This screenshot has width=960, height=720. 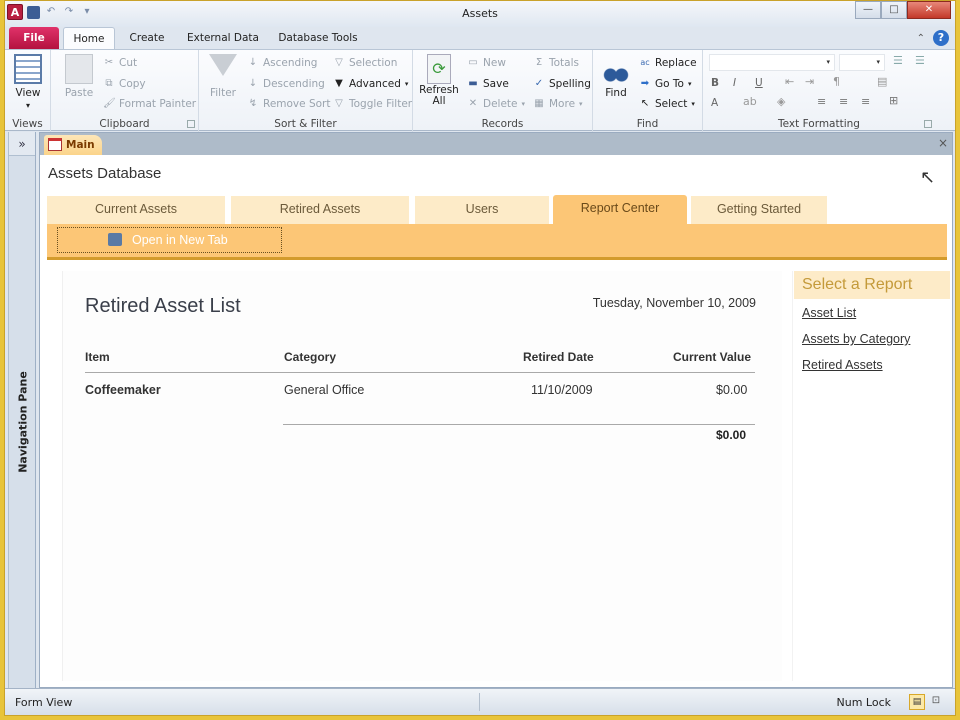 What do you see at coordinates (169, 240) in the screenshot?
I see `open-in-new-tab-button: Open in New Tab` at bounding box center [169, 240].